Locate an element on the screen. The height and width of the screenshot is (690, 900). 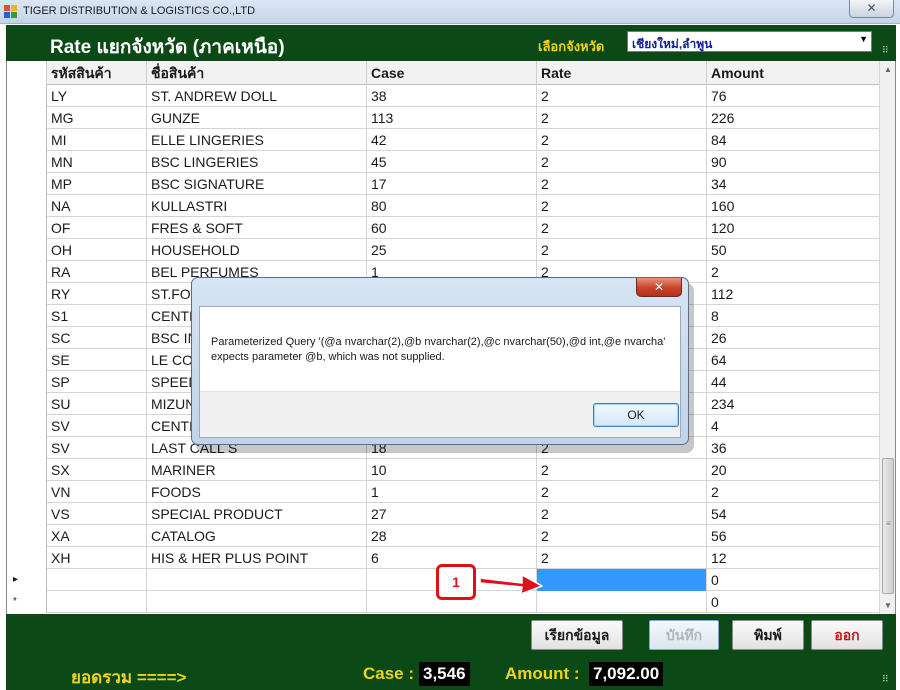
scroll-down-icon: ▼ is located at coordinates (887, 605).